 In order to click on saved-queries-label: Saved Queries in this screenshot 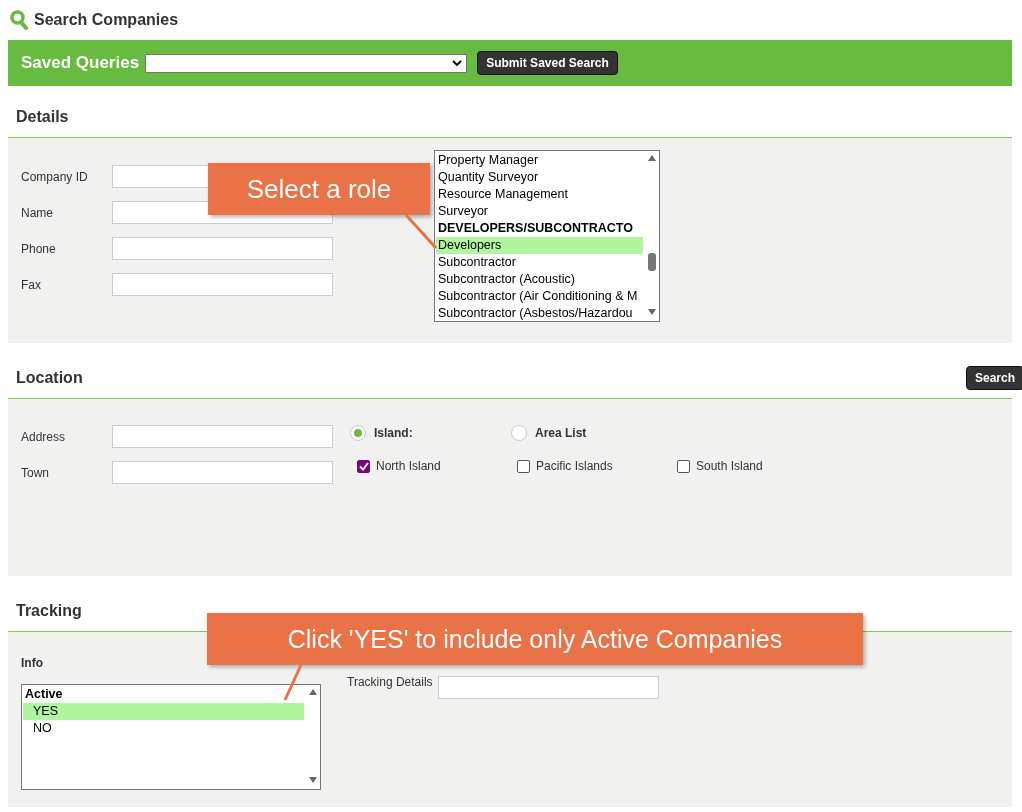, I will do `click(80, 63)`.